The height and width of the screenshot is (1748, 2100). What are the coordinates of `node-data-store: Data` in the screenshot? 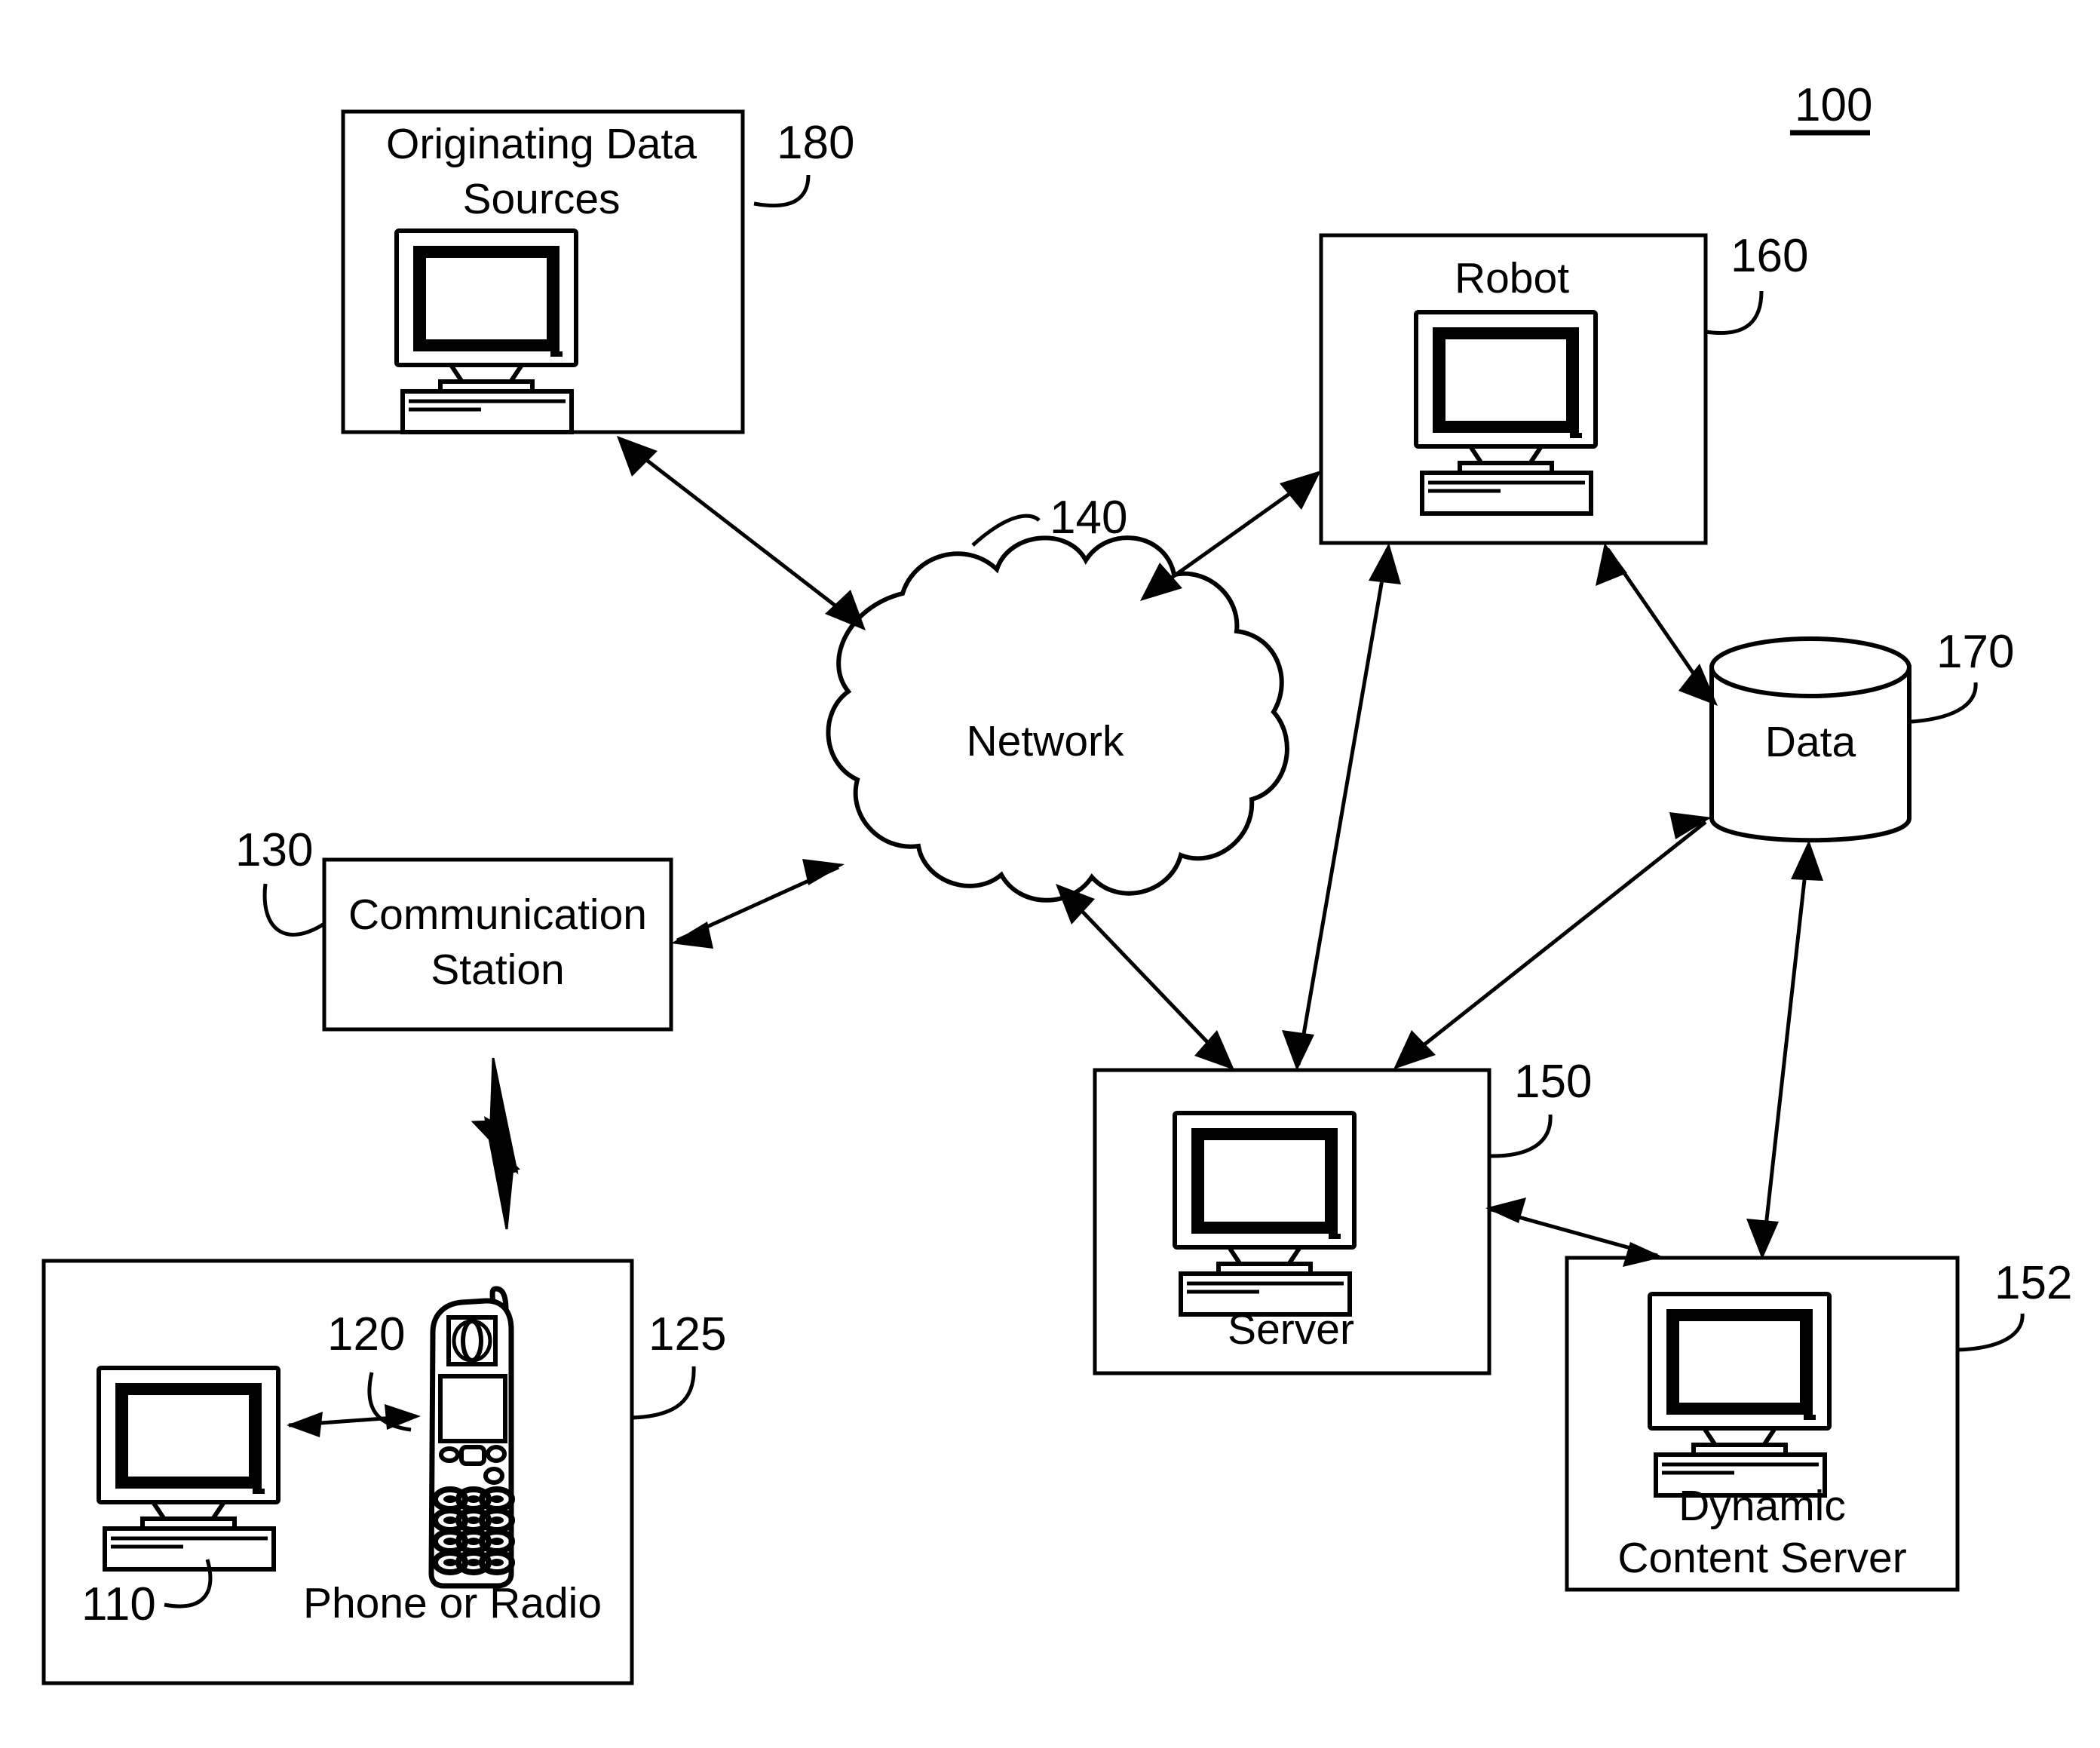 It's located at (1810, 739).